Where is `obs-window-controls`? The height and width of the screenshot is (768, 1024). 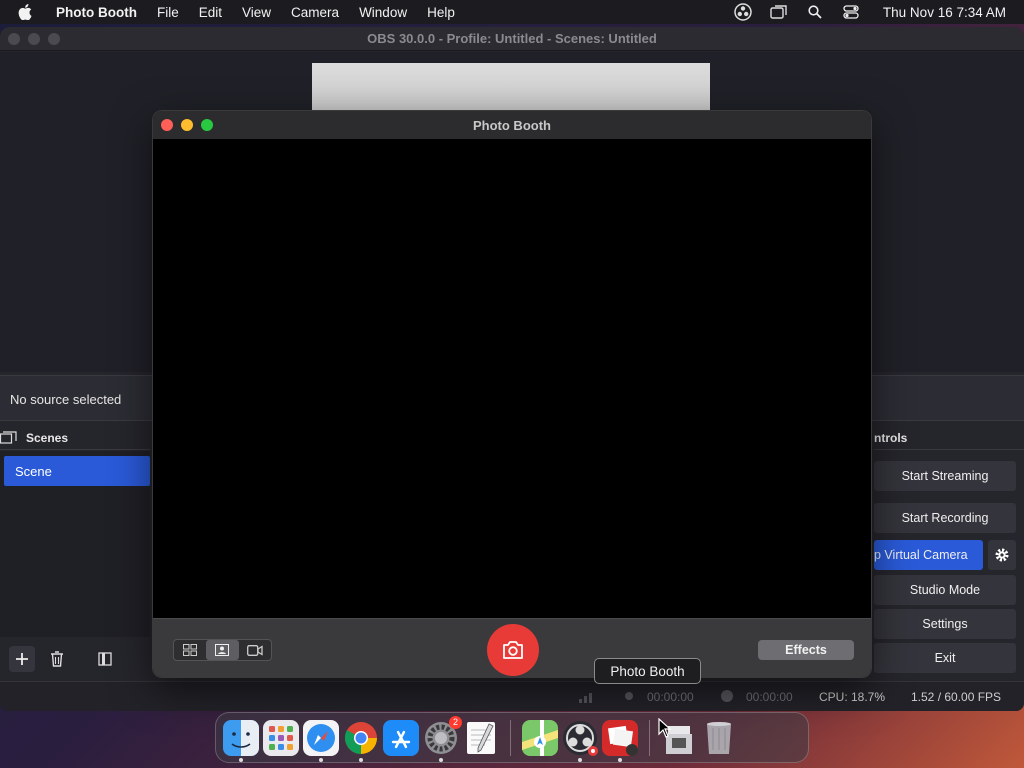 obs-window-controls is located at coordinates (34, 39).